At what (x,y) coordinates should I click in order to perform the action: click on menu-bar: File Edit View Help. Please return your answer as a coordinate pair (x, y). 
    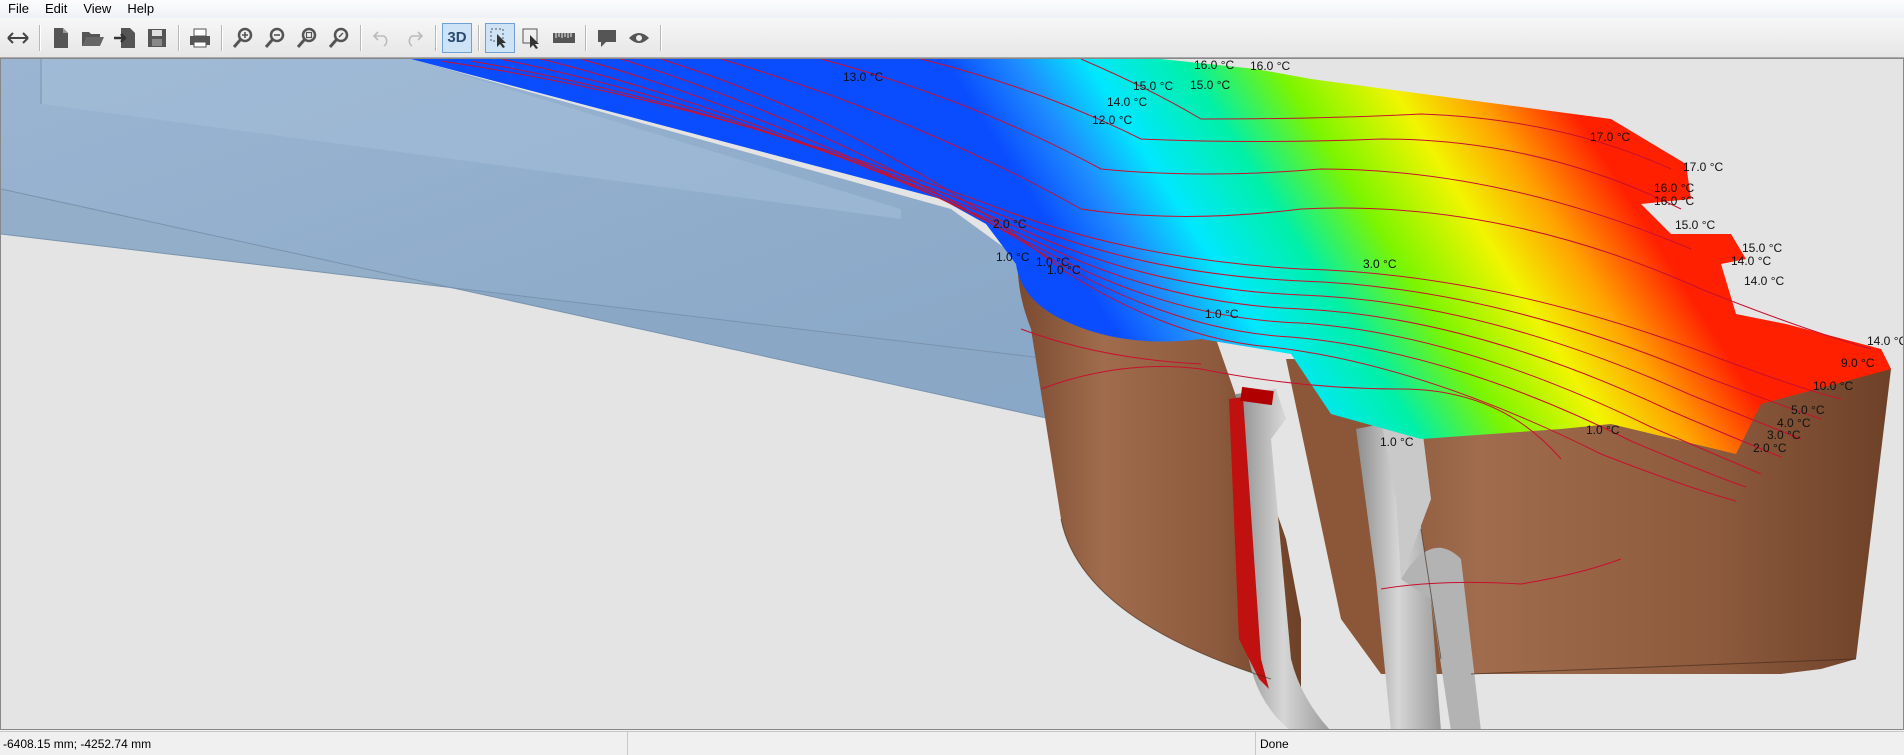
    Looking at the image, I should click on (952, 9).